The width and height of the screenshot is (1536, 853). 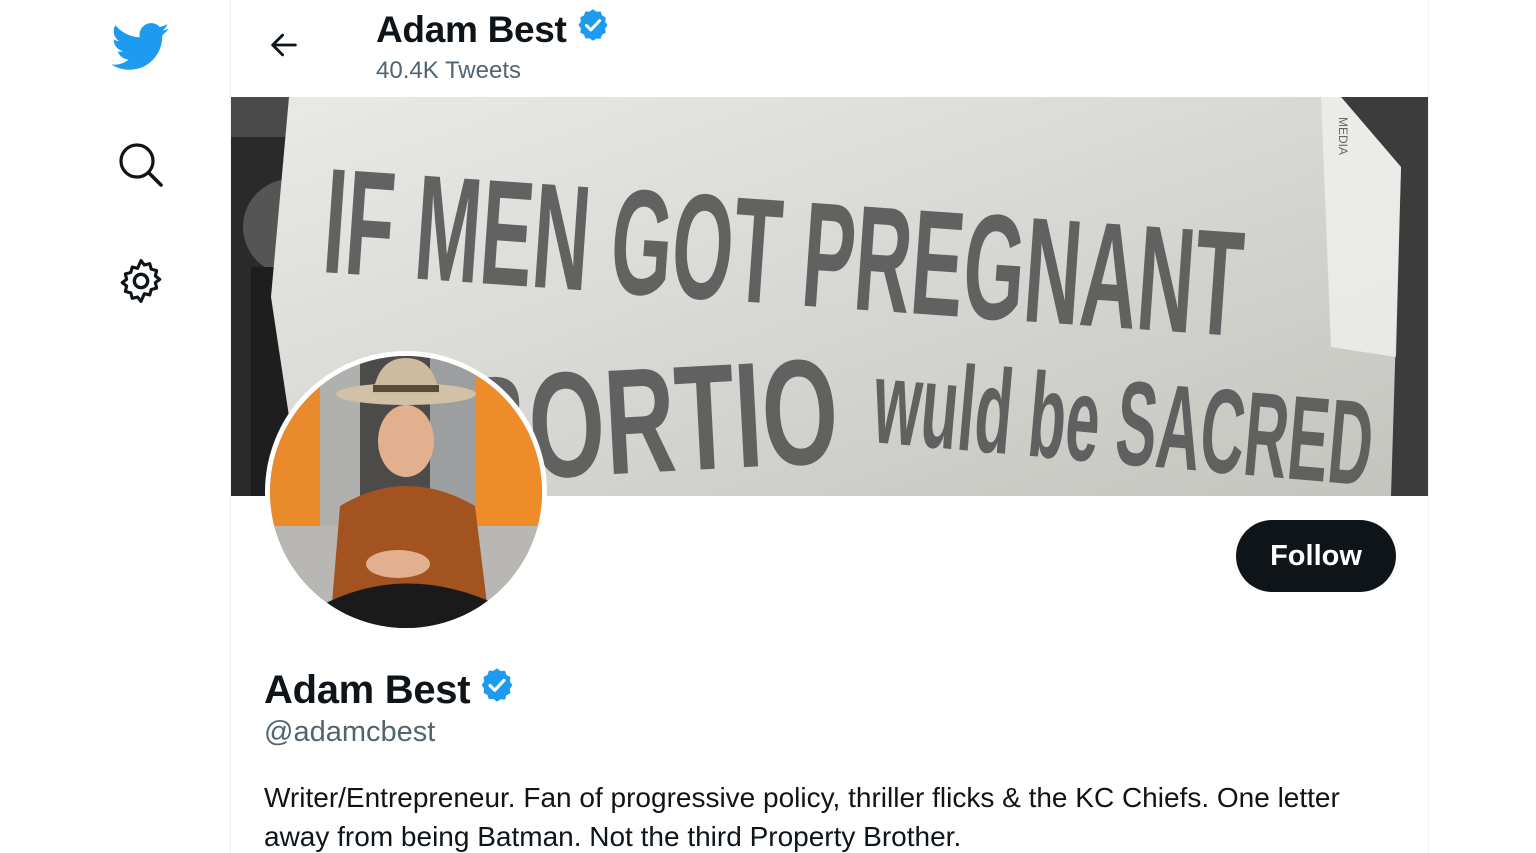 I want to click on twitter-logo-icon, so click(x=141, y=47).